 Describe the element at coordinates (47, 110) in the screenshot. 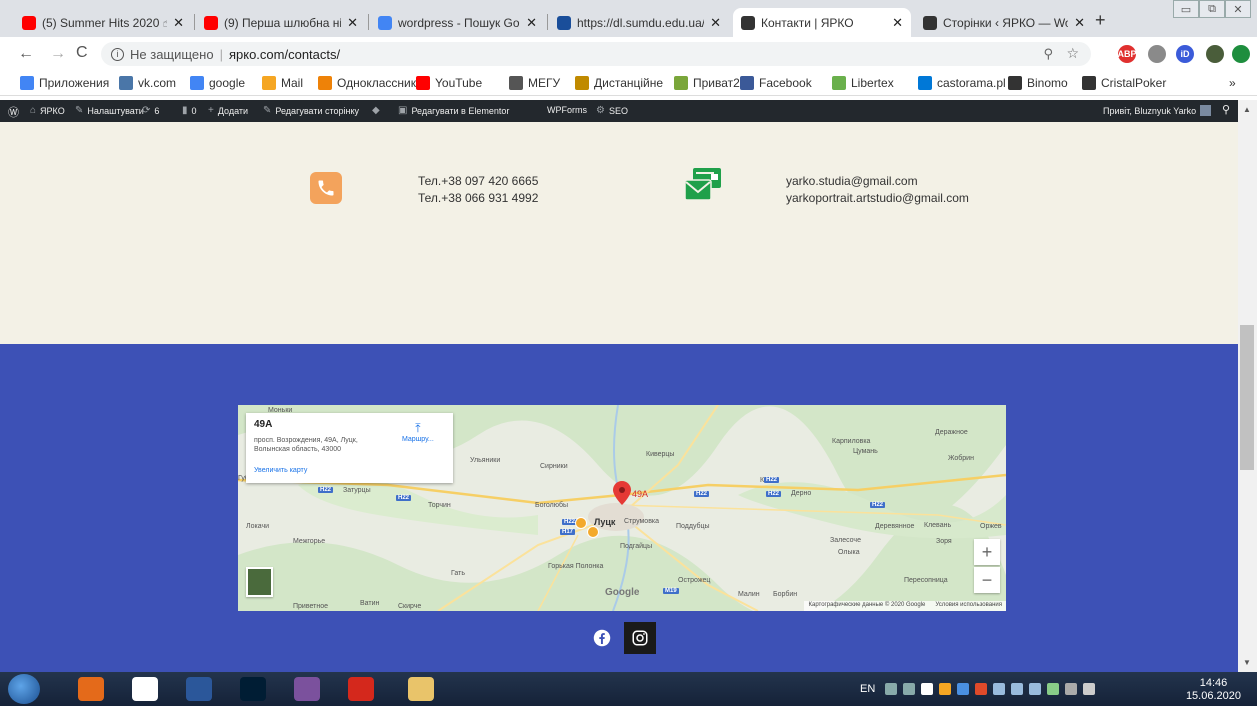

I see `admin-item-1: ⌂ ЯРКО` at that location.